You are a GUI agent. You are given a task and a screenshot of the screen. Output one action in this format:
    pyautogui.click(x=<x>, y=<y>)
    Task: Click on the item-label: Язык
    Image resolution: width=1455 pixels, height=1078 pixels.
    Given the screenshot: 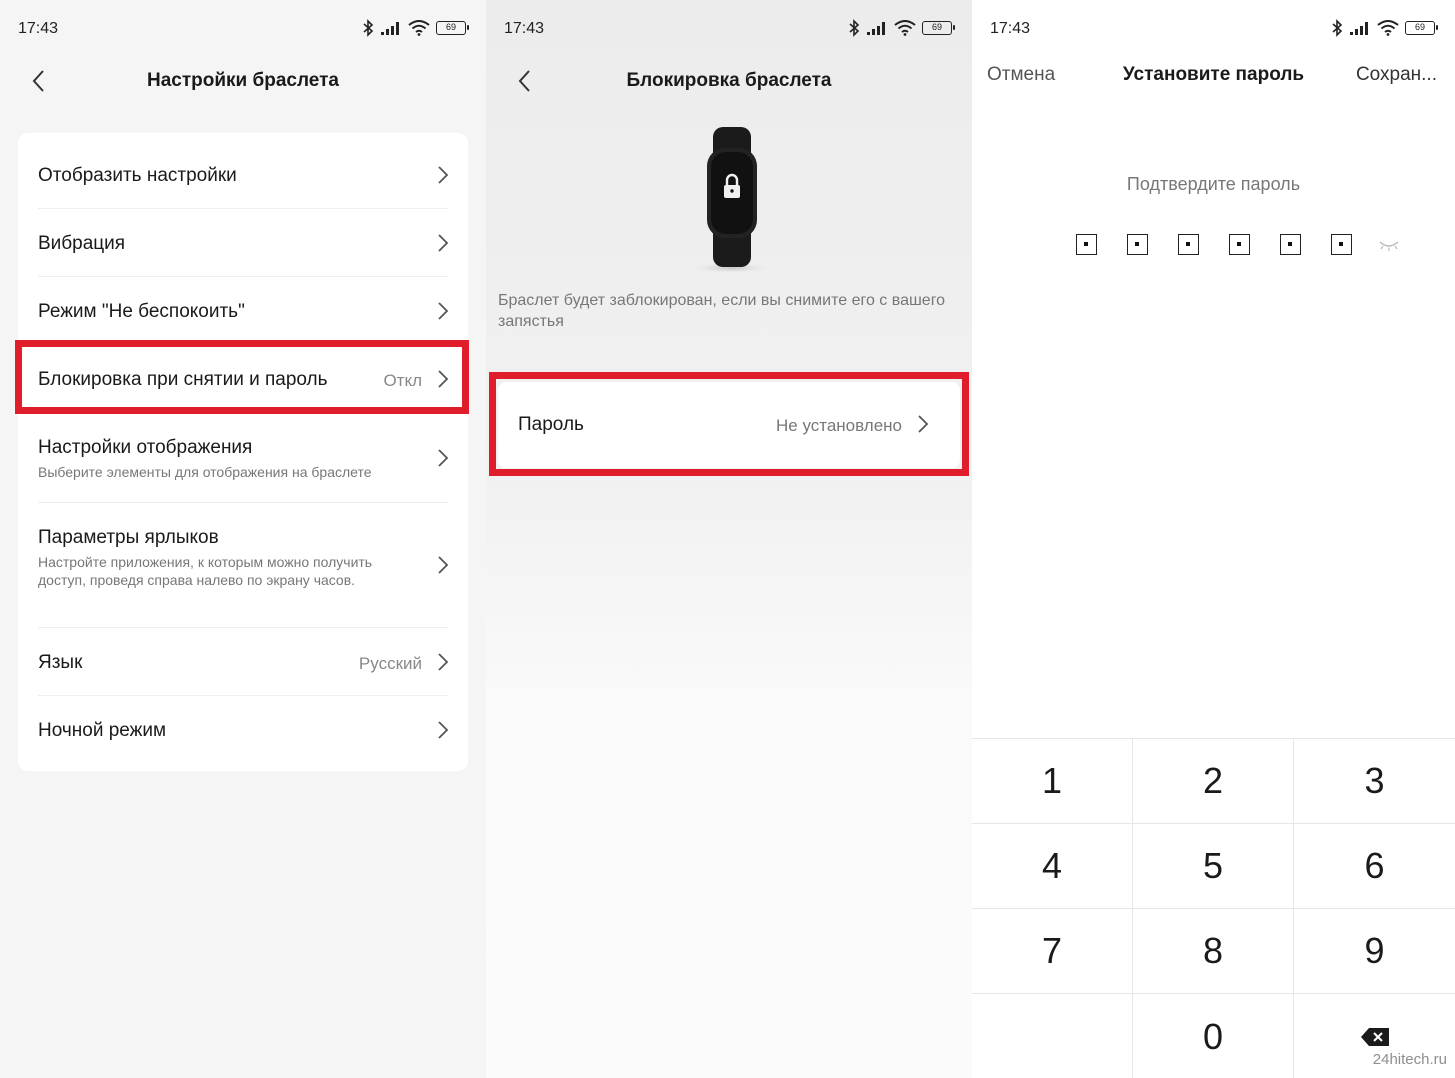 What is the action you would take?
    pyautogui.click(x=60, y=662)
    